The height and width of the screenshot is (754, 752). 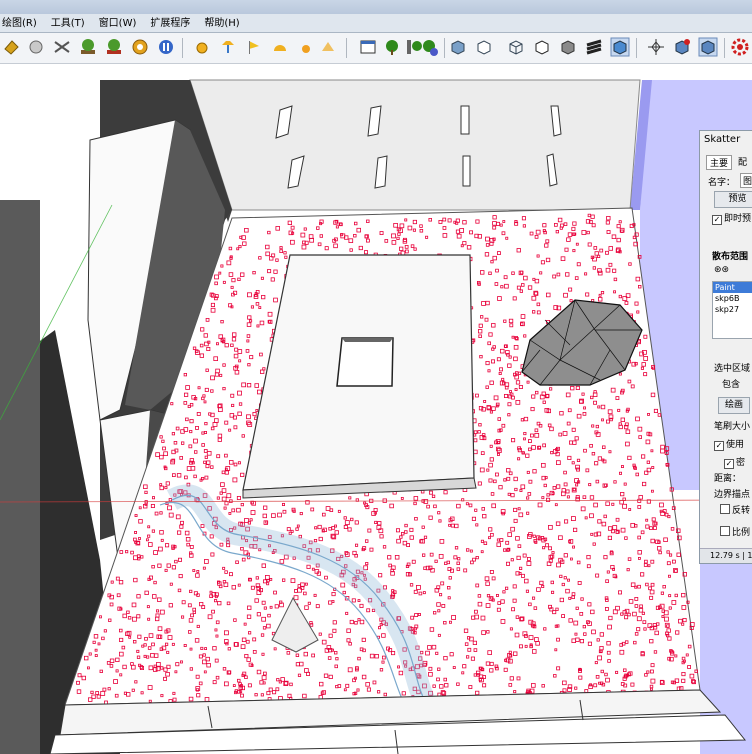 I want to click on box-gray-icon, so click(x=568, y=47).